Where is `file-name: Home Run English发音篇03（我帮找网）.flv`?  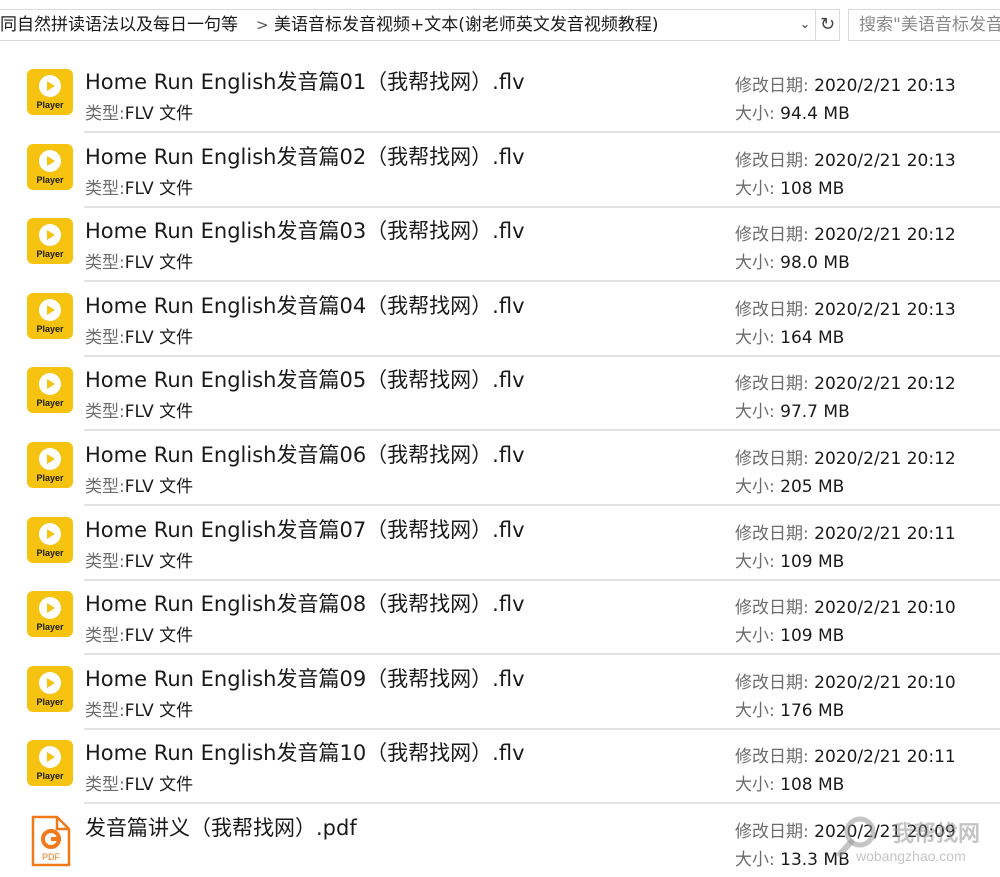 file-name: Home Run English发音篇03（我帮找网）.flv is located at coordinates (305, 230).